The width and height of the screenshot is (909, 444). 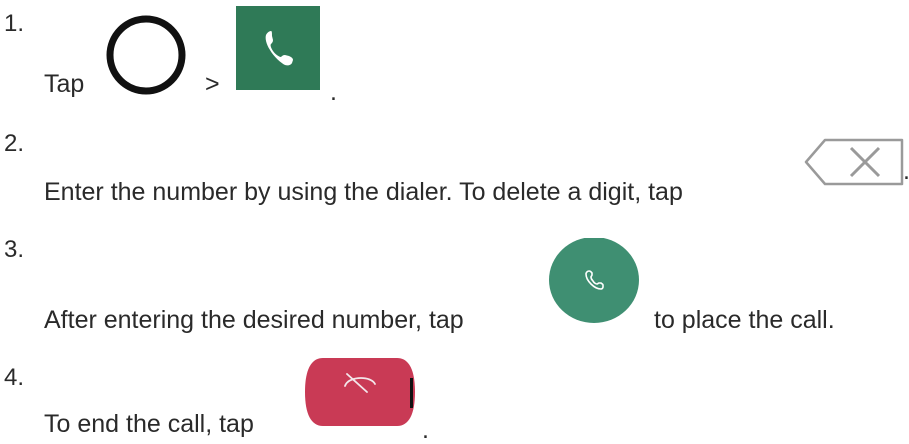 I want to click on step-3-text: After entering the desired number, tap, so click(x=254, y=320).